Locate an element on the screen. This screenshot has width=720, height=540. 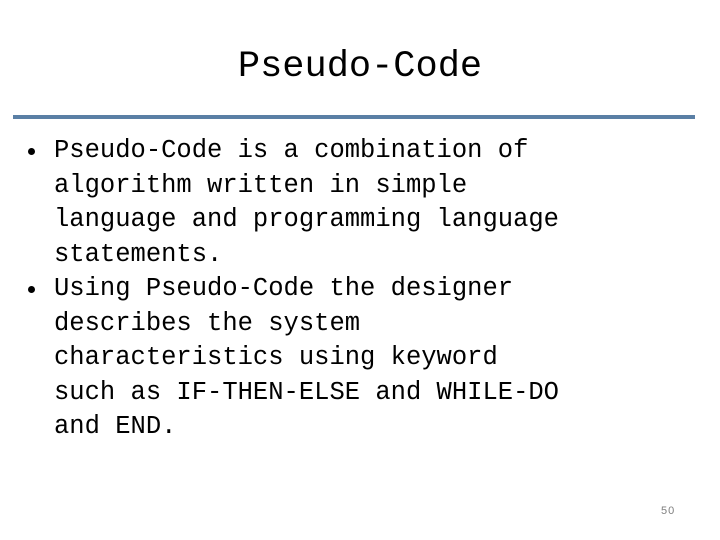
bullet-text-line: Pseudo-Code is a combination of is located at coordinates (291, 150).